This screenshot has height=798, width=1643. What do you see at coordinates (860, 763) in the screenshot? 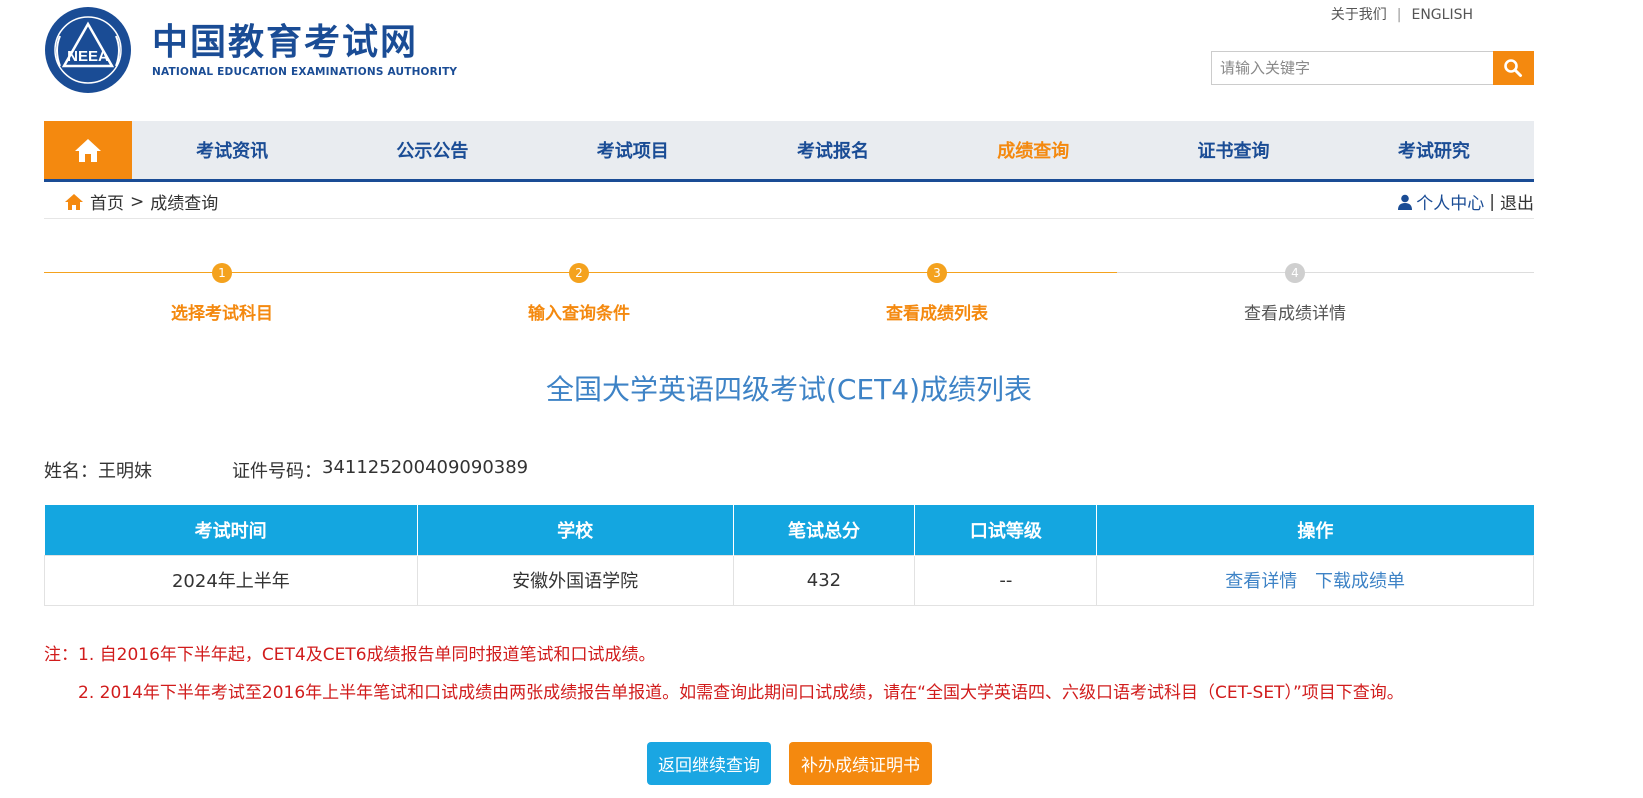
I see `reissue-certificate-button: 补办成绩证明书` at bounding box center [860, 763].